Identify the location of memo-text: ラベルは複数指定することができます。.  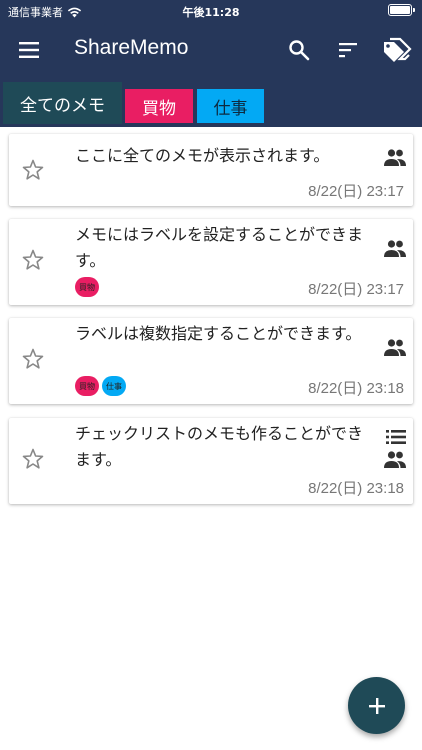
(218, 334).